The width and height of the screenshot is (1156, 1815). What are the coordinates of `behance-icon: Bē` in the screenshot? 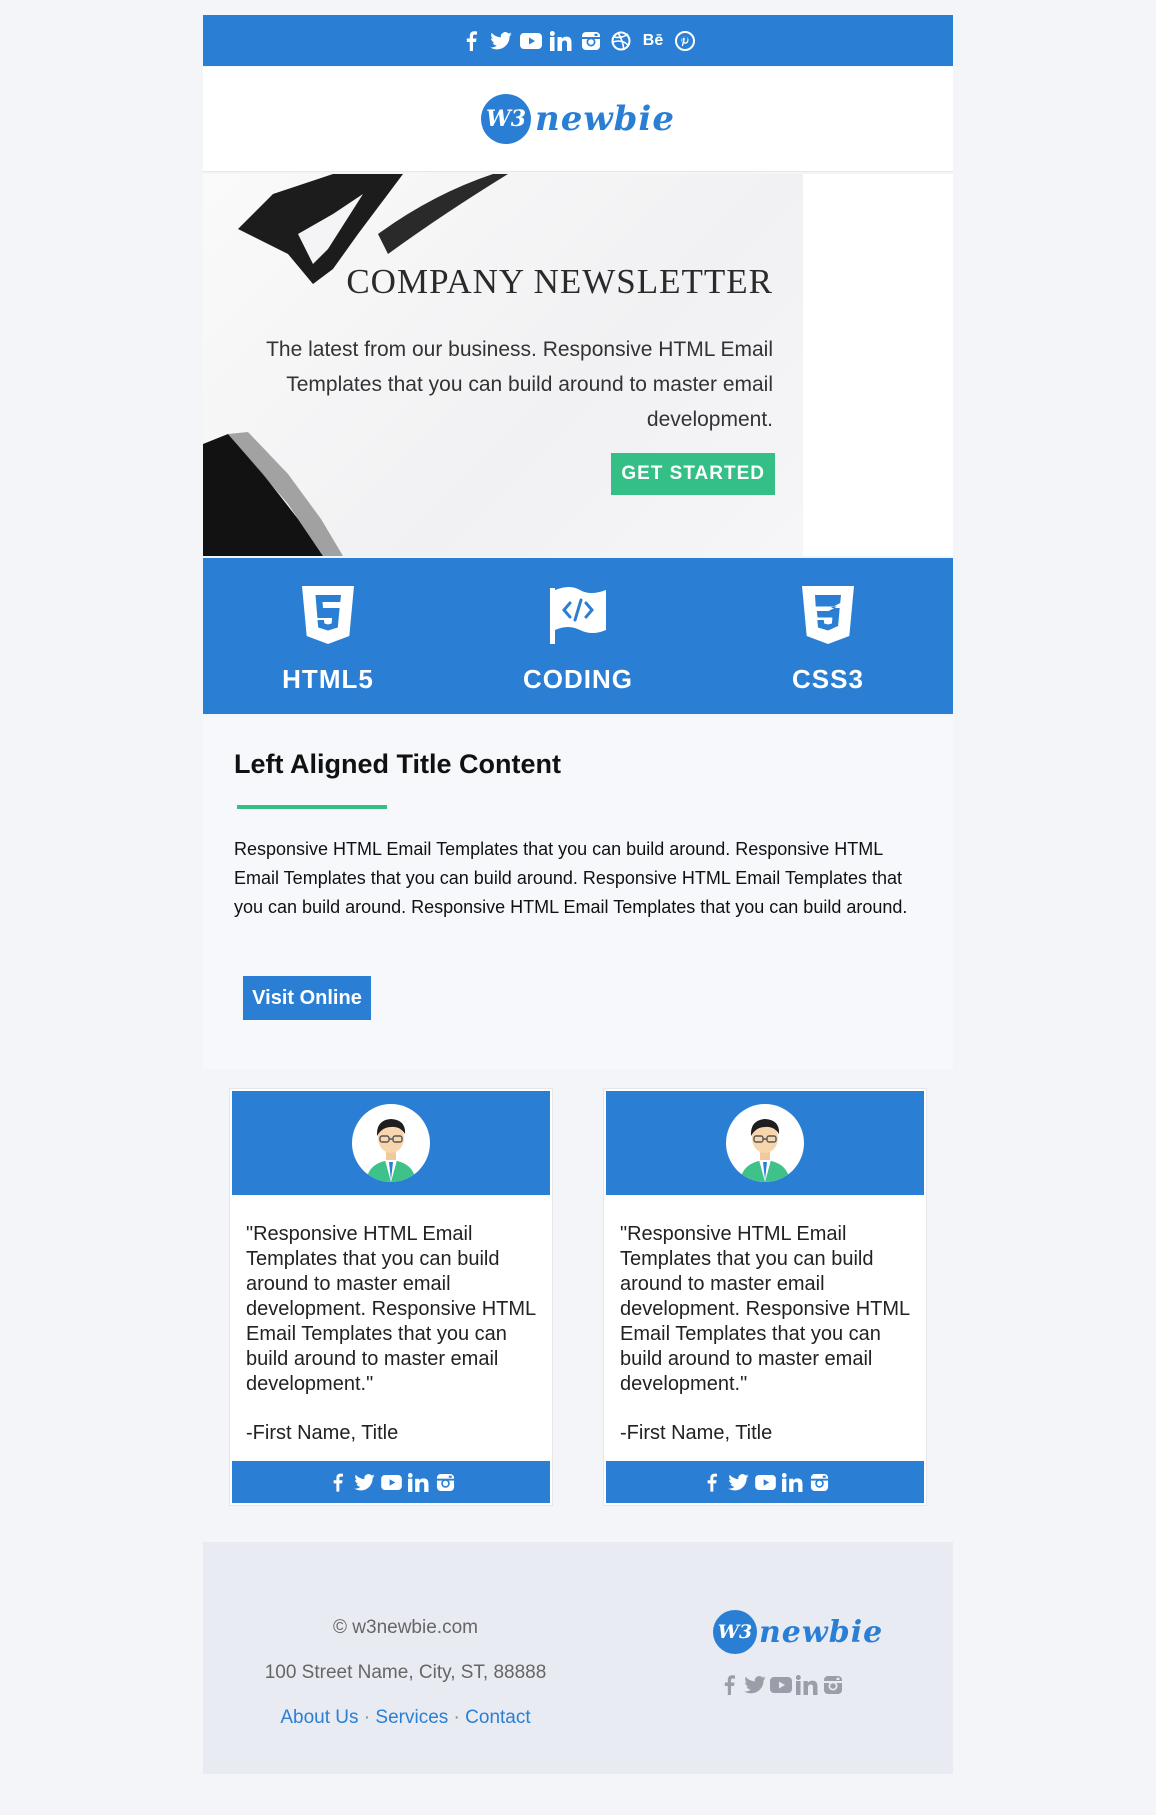 It's located at (653, 41).